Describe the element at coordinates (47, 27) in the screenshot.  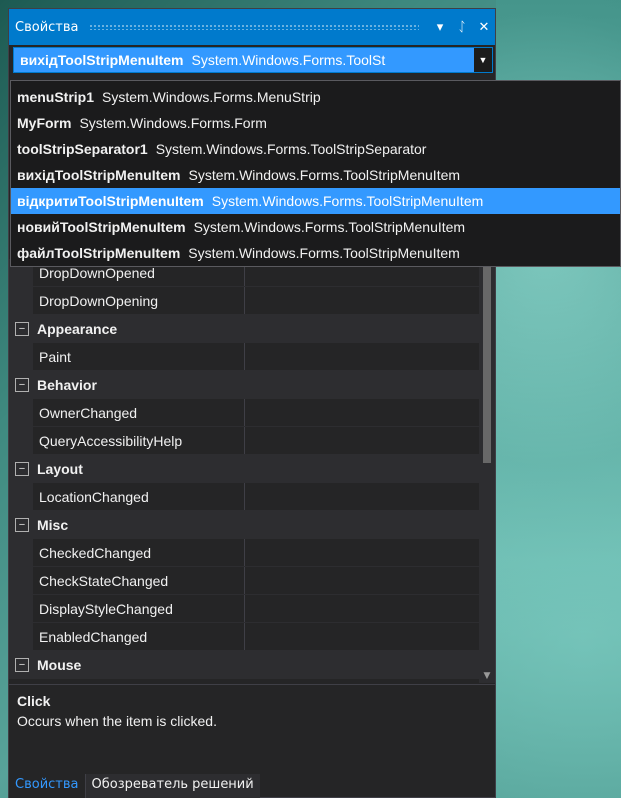
I see `panel-title: Свойства` at that location.